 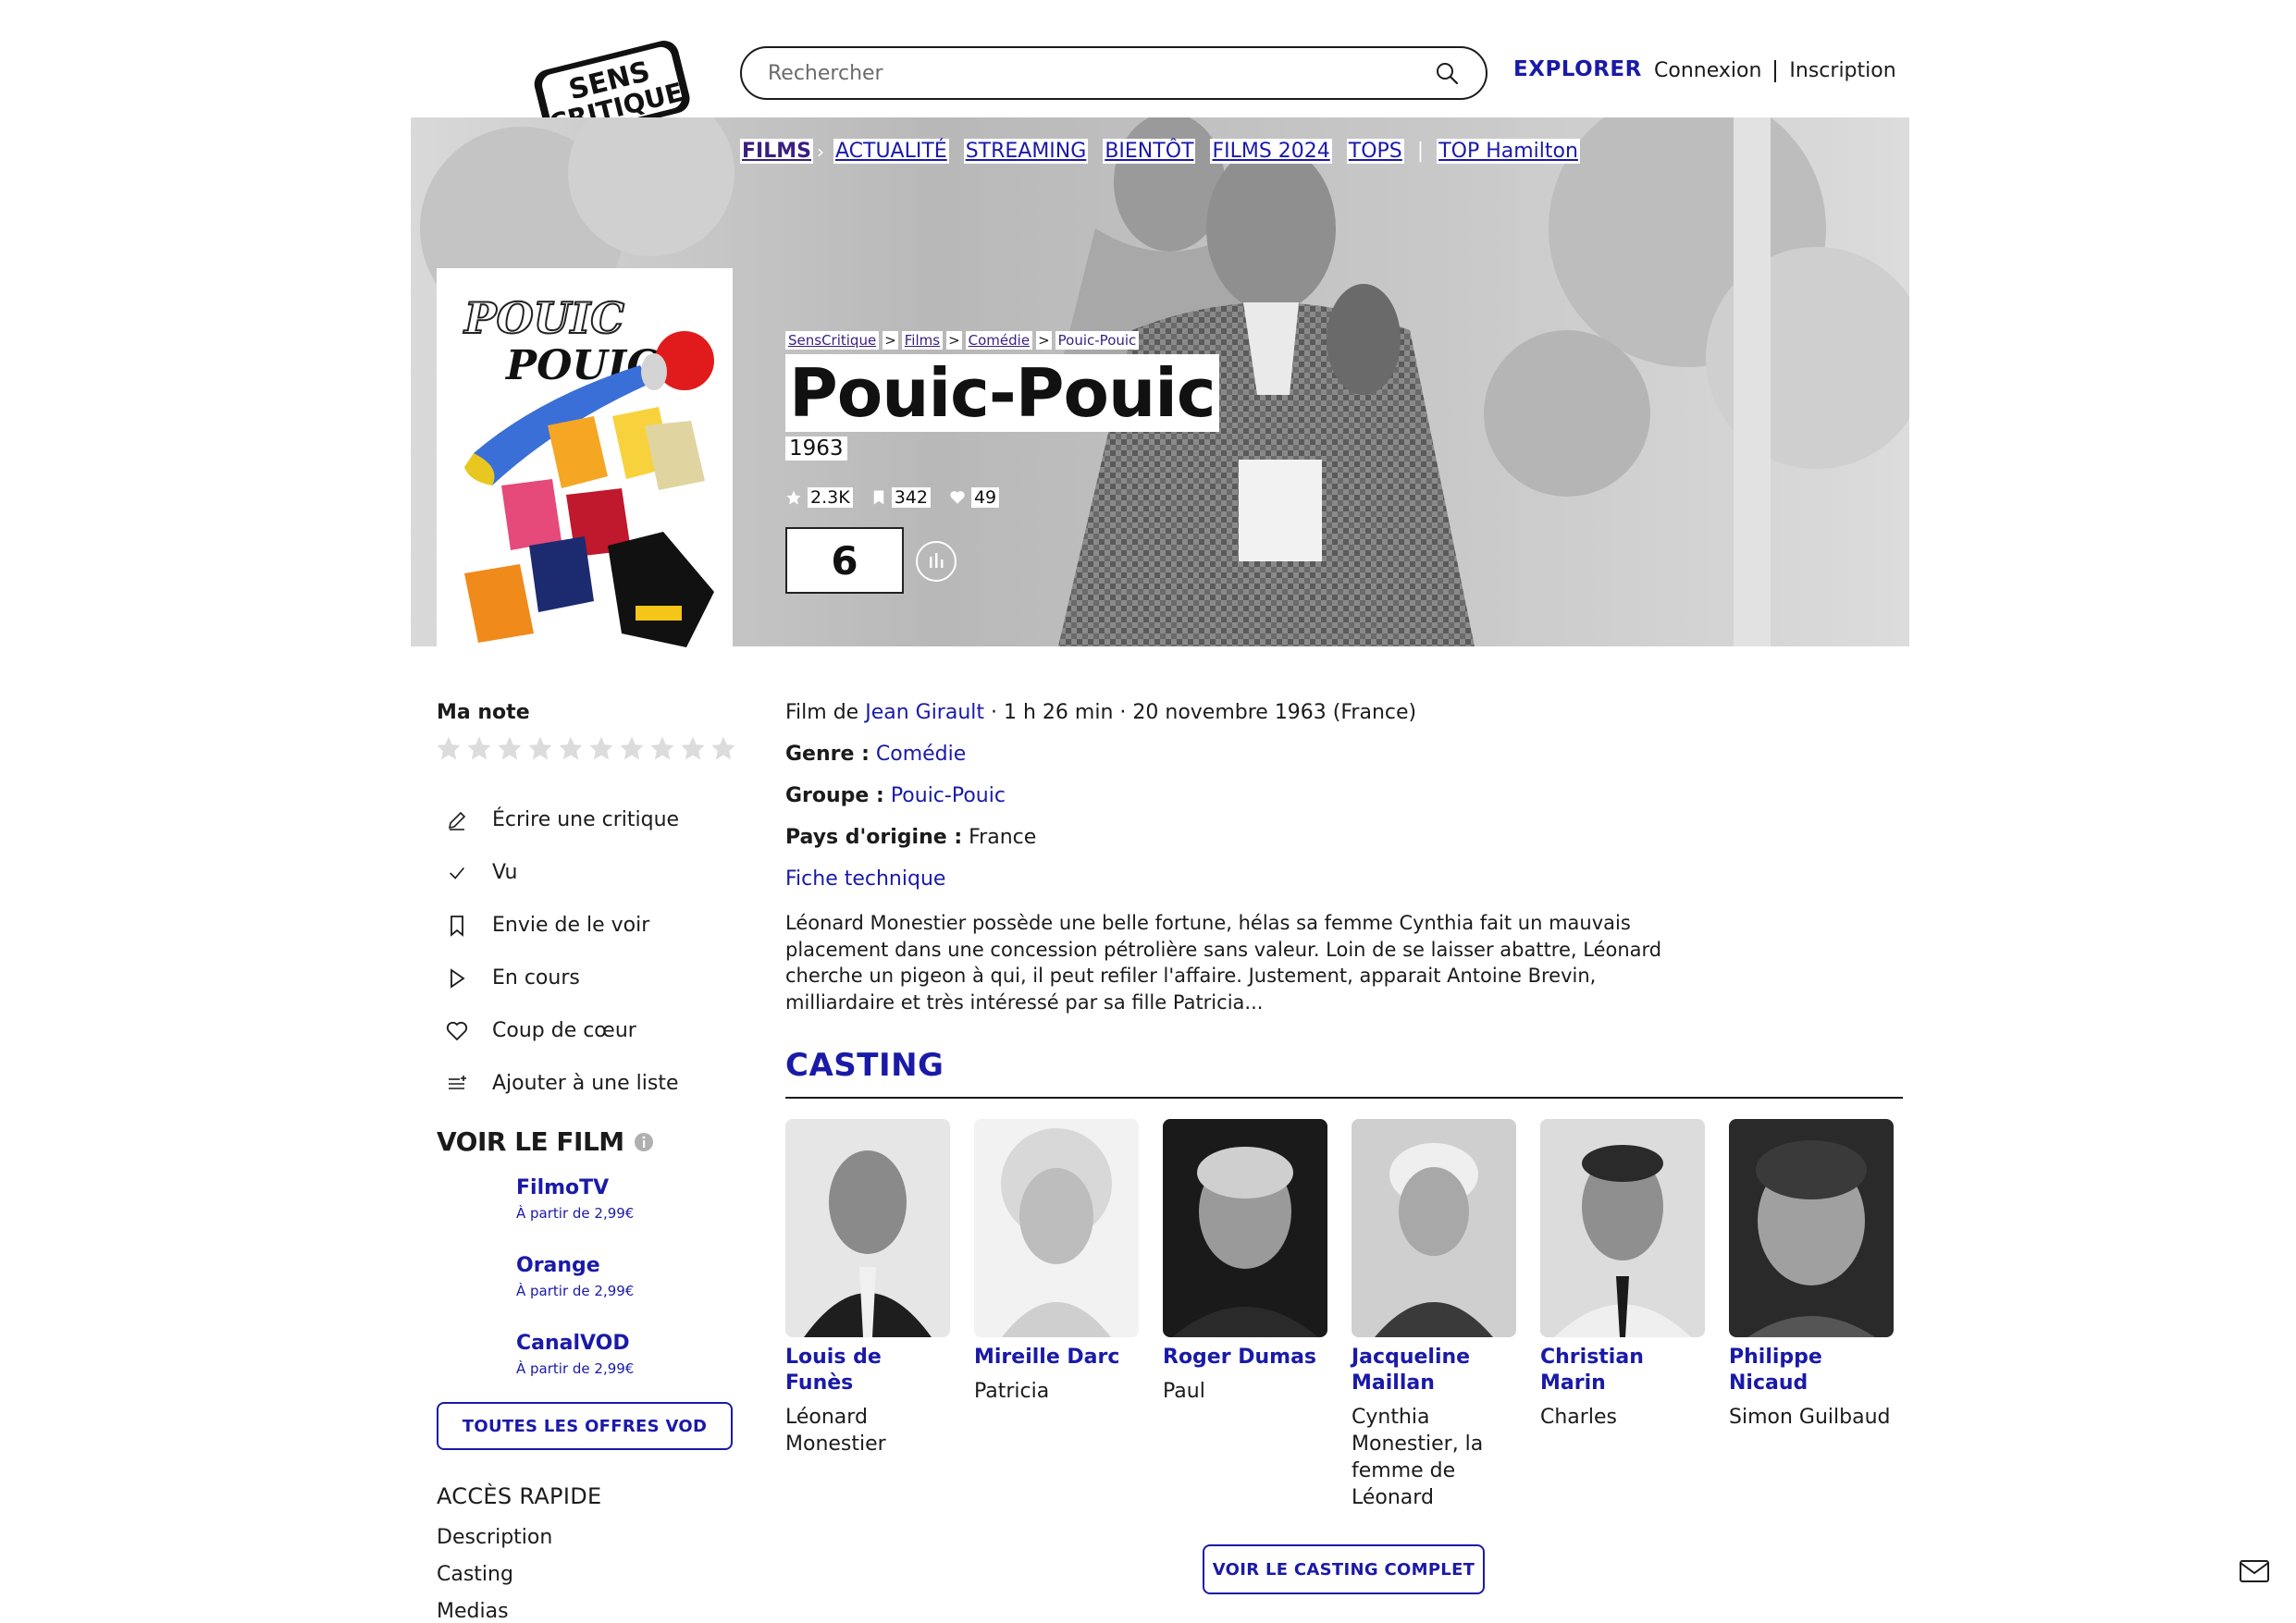 I want to click on chevron-right-icon: ›, so click(x=820, y=151).